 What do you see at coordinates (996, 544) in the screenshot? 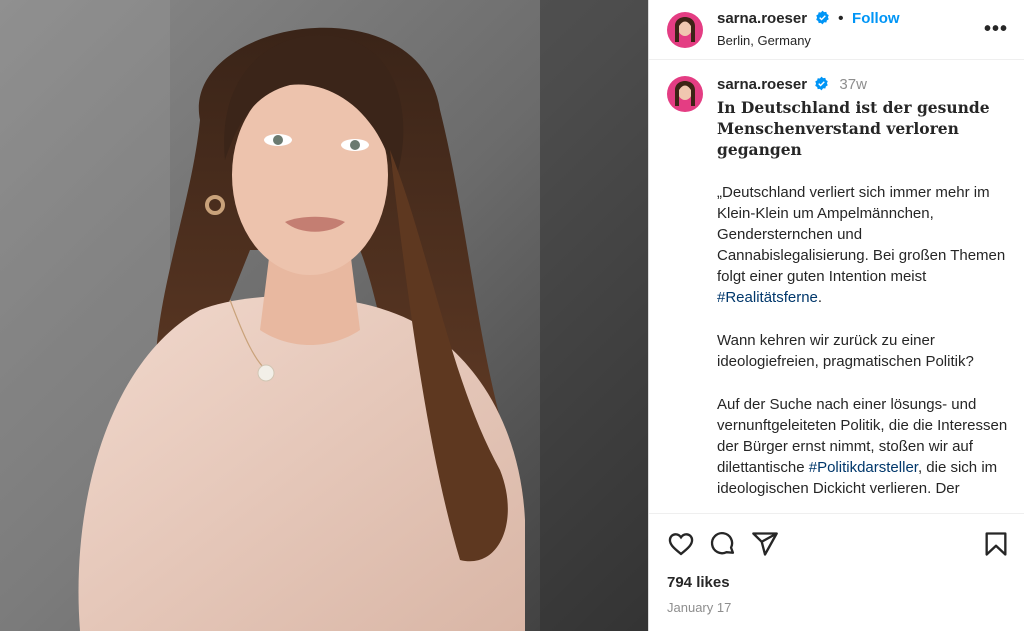
I see `save-icon` at bounding box center [996, 544].